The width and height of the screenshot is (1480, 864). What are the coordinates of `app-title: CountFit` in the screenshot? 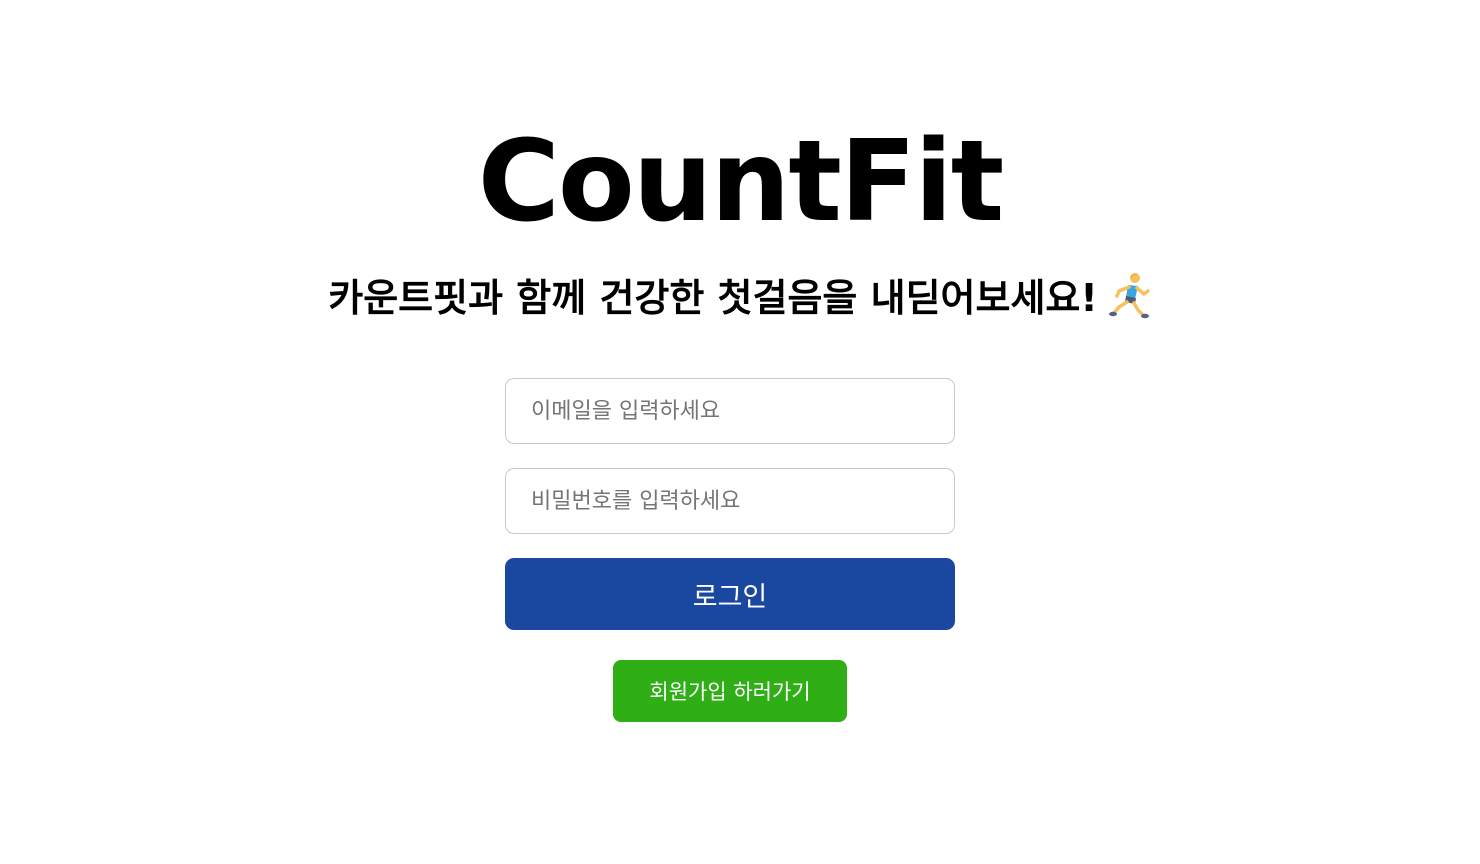 It's located at (741, 182).